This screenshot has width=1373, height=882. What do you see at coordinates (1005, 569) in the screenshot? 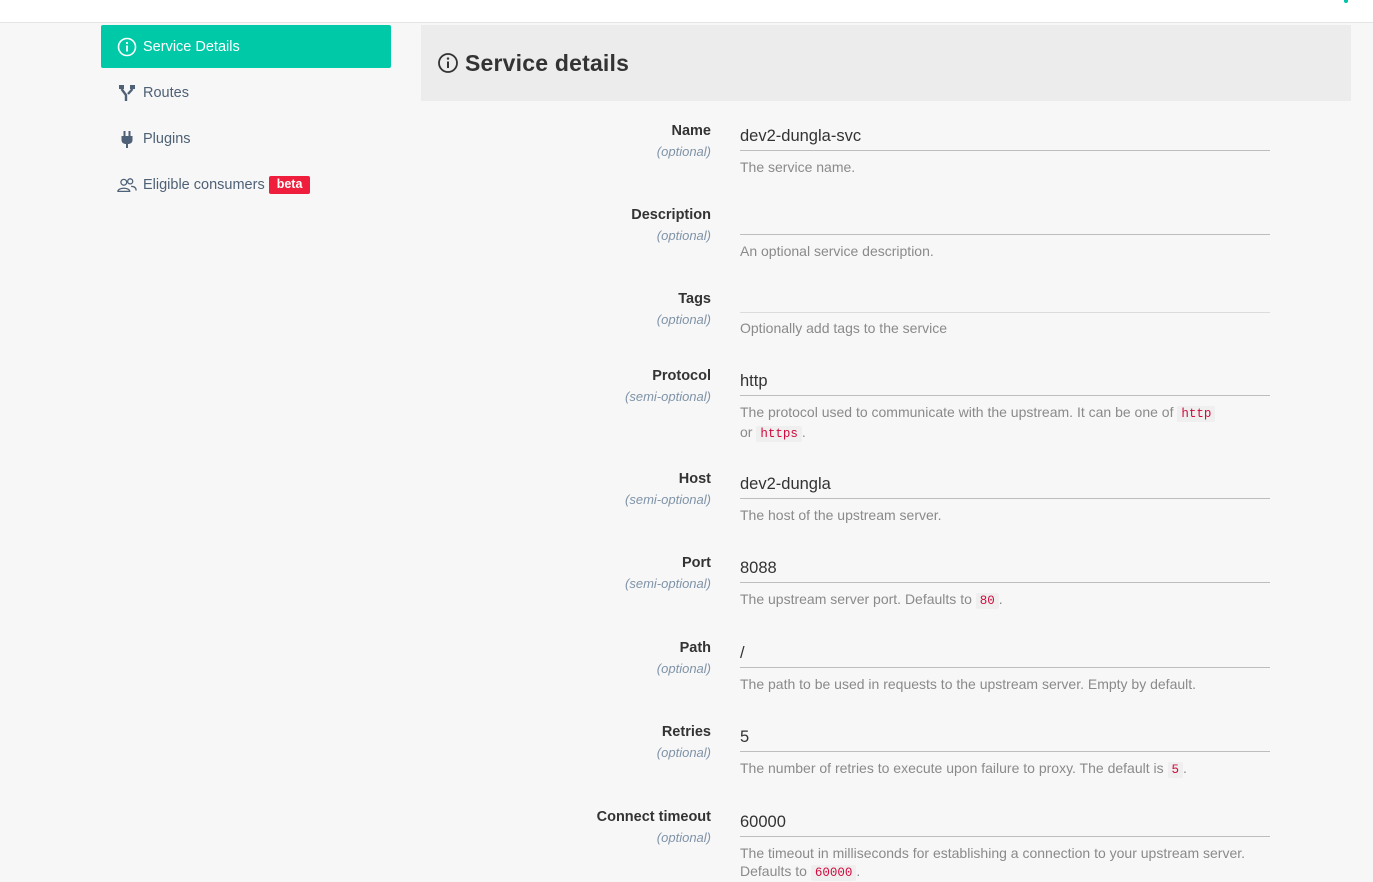
I see `port-input` at bounding box center [1005, 569].